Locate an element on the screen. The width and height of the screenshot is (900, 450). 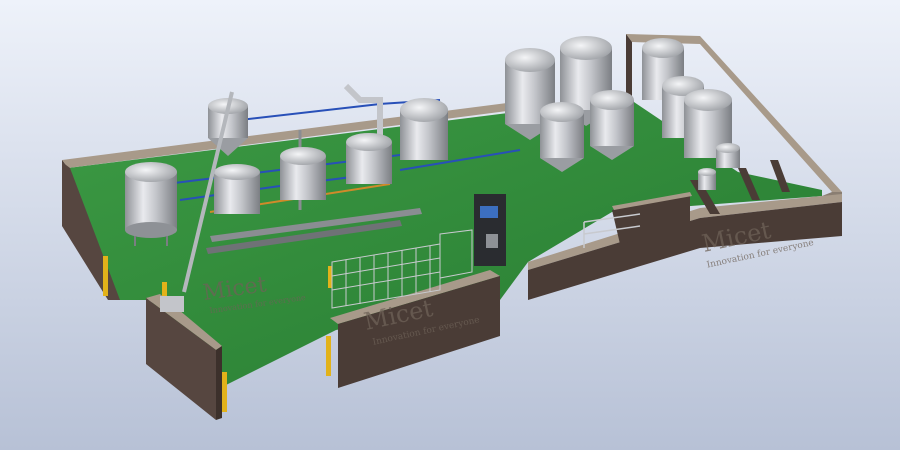
small-tank is located at coordinates (728, 155).